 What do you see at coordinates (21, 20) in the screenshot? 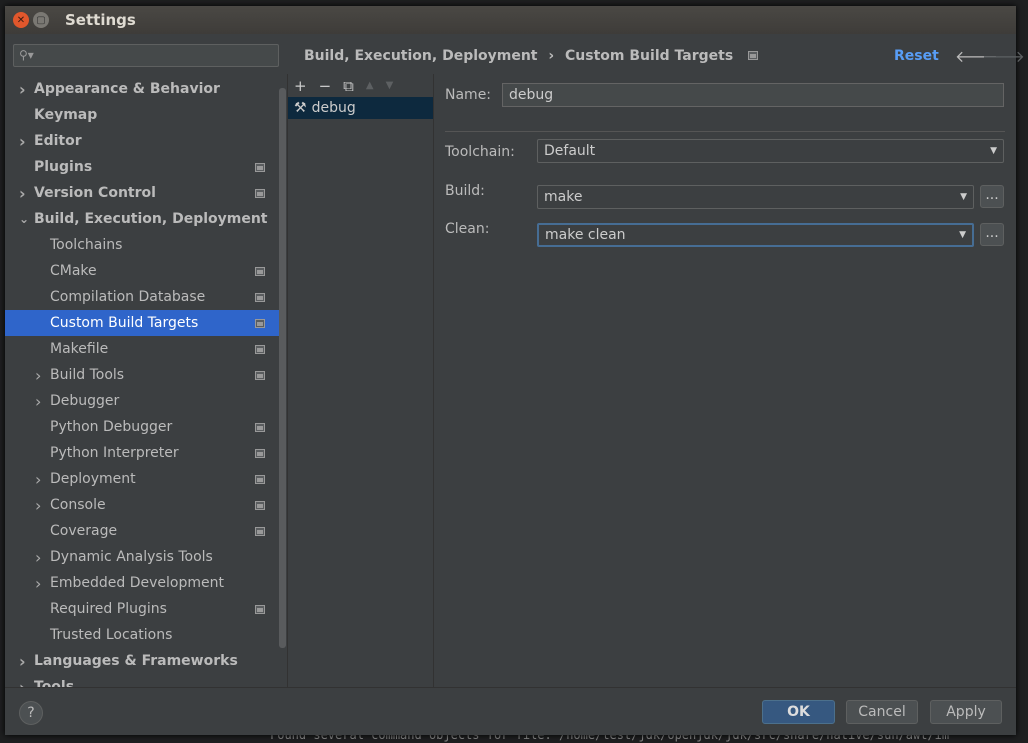
I see `close-window-button: ✕` at bounding box center [21, 20].